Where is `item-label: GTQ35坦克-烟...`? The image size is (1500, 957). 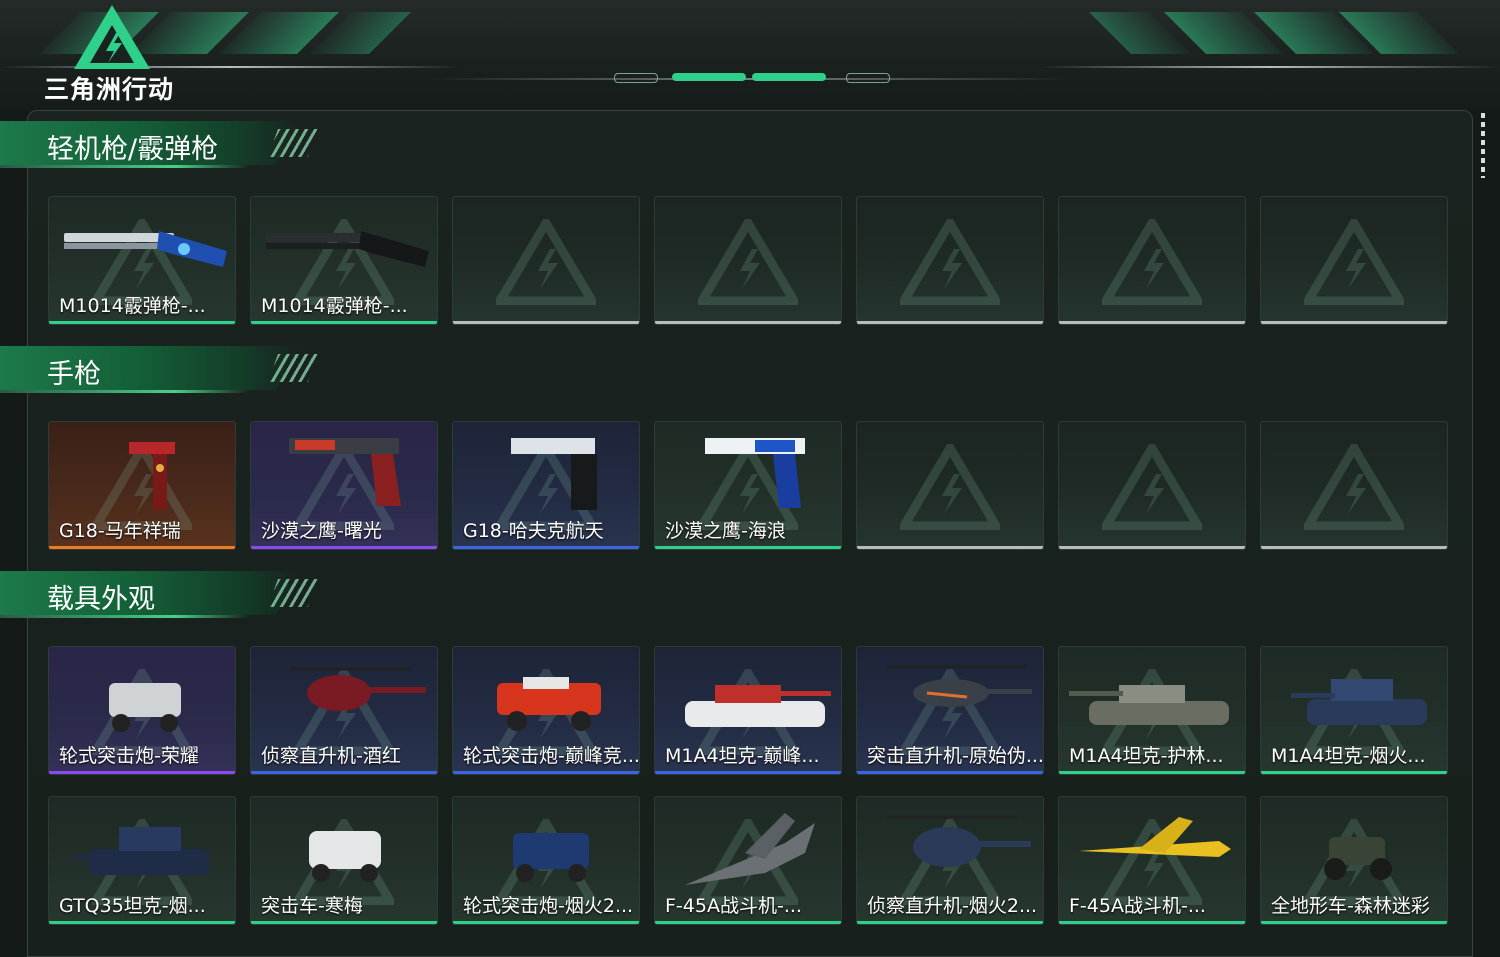 item-label: GTQ35坦克-烟... is located at coordinates (132, 906).